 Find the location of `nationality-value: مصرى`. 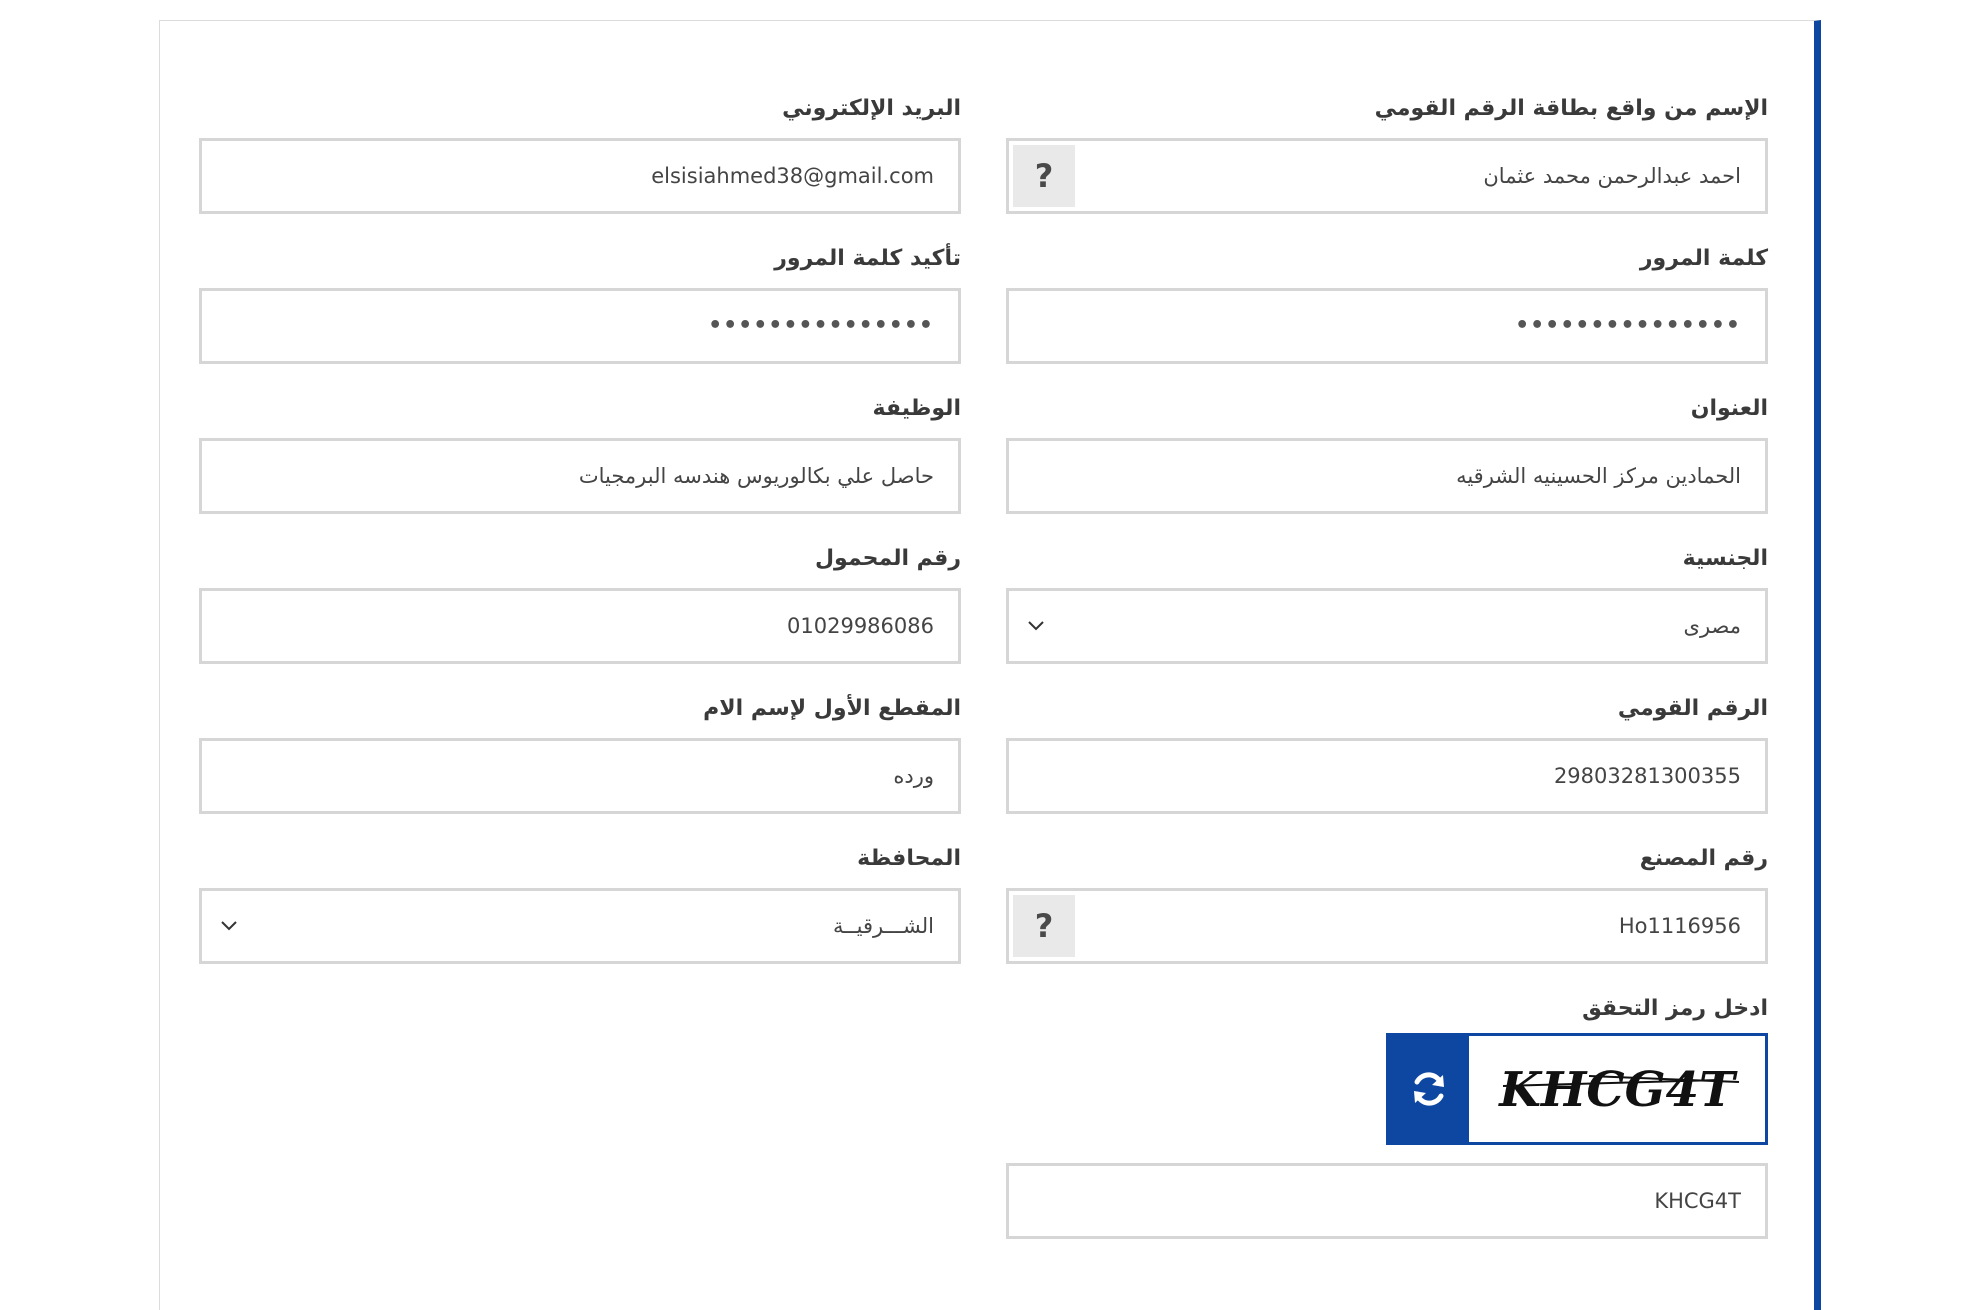

nationality-value: مصرى is located at coordinates (1712, 626).